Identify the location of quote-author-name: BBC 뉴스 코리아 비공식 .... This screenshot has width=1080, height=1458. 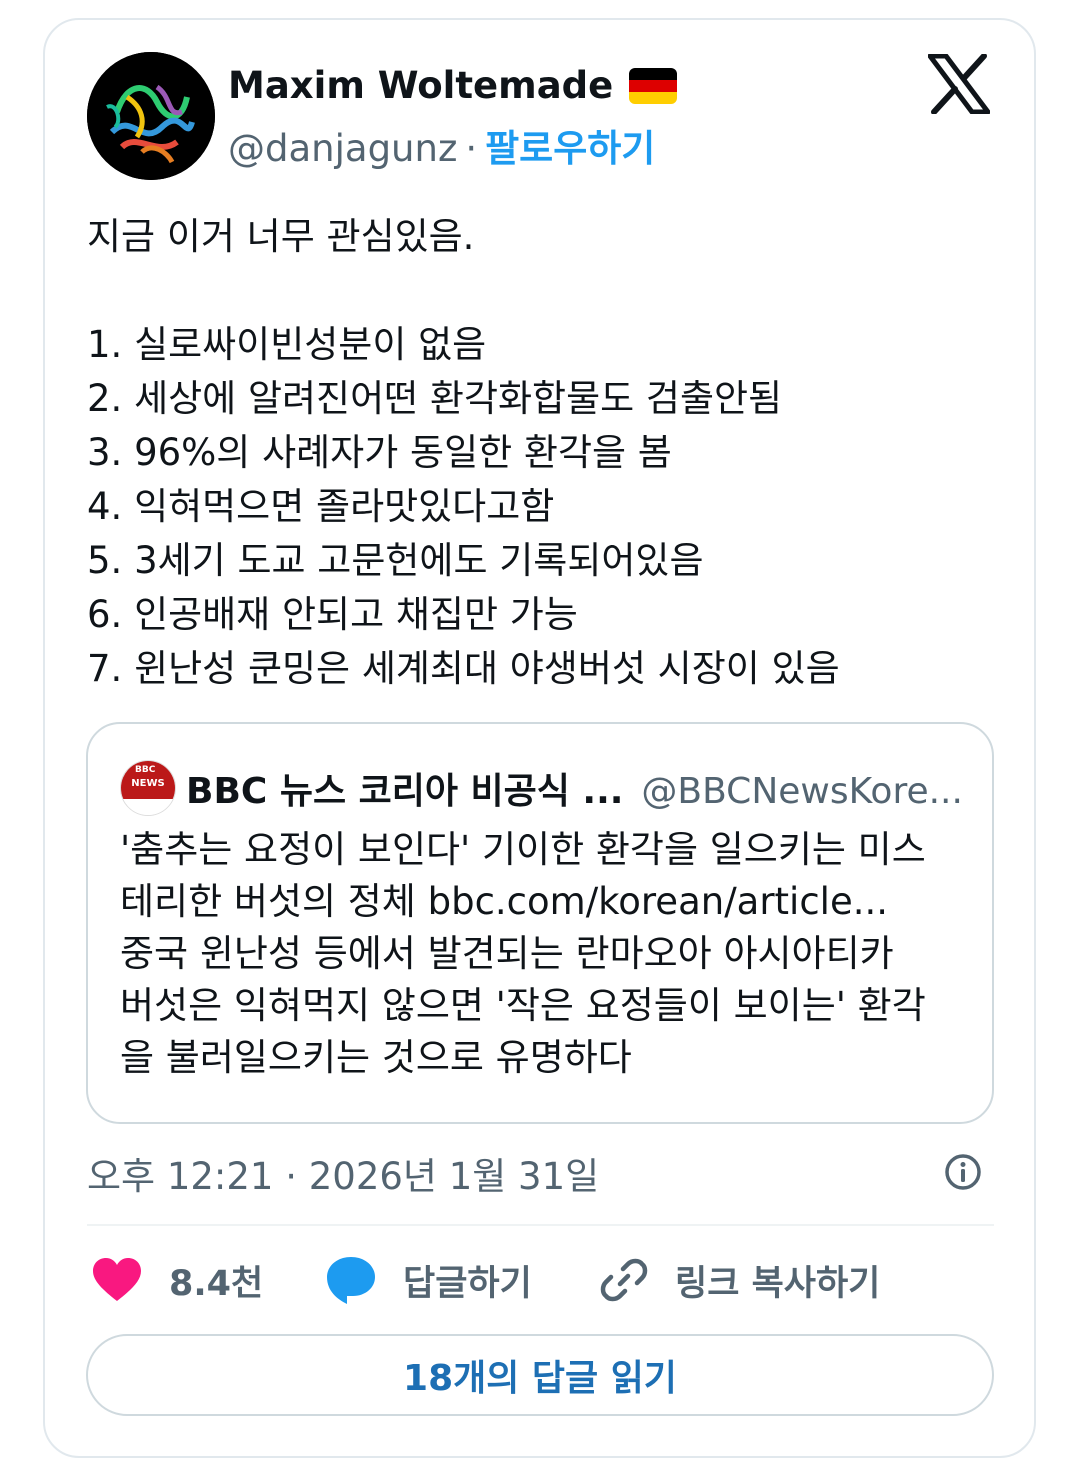
(405, 791).